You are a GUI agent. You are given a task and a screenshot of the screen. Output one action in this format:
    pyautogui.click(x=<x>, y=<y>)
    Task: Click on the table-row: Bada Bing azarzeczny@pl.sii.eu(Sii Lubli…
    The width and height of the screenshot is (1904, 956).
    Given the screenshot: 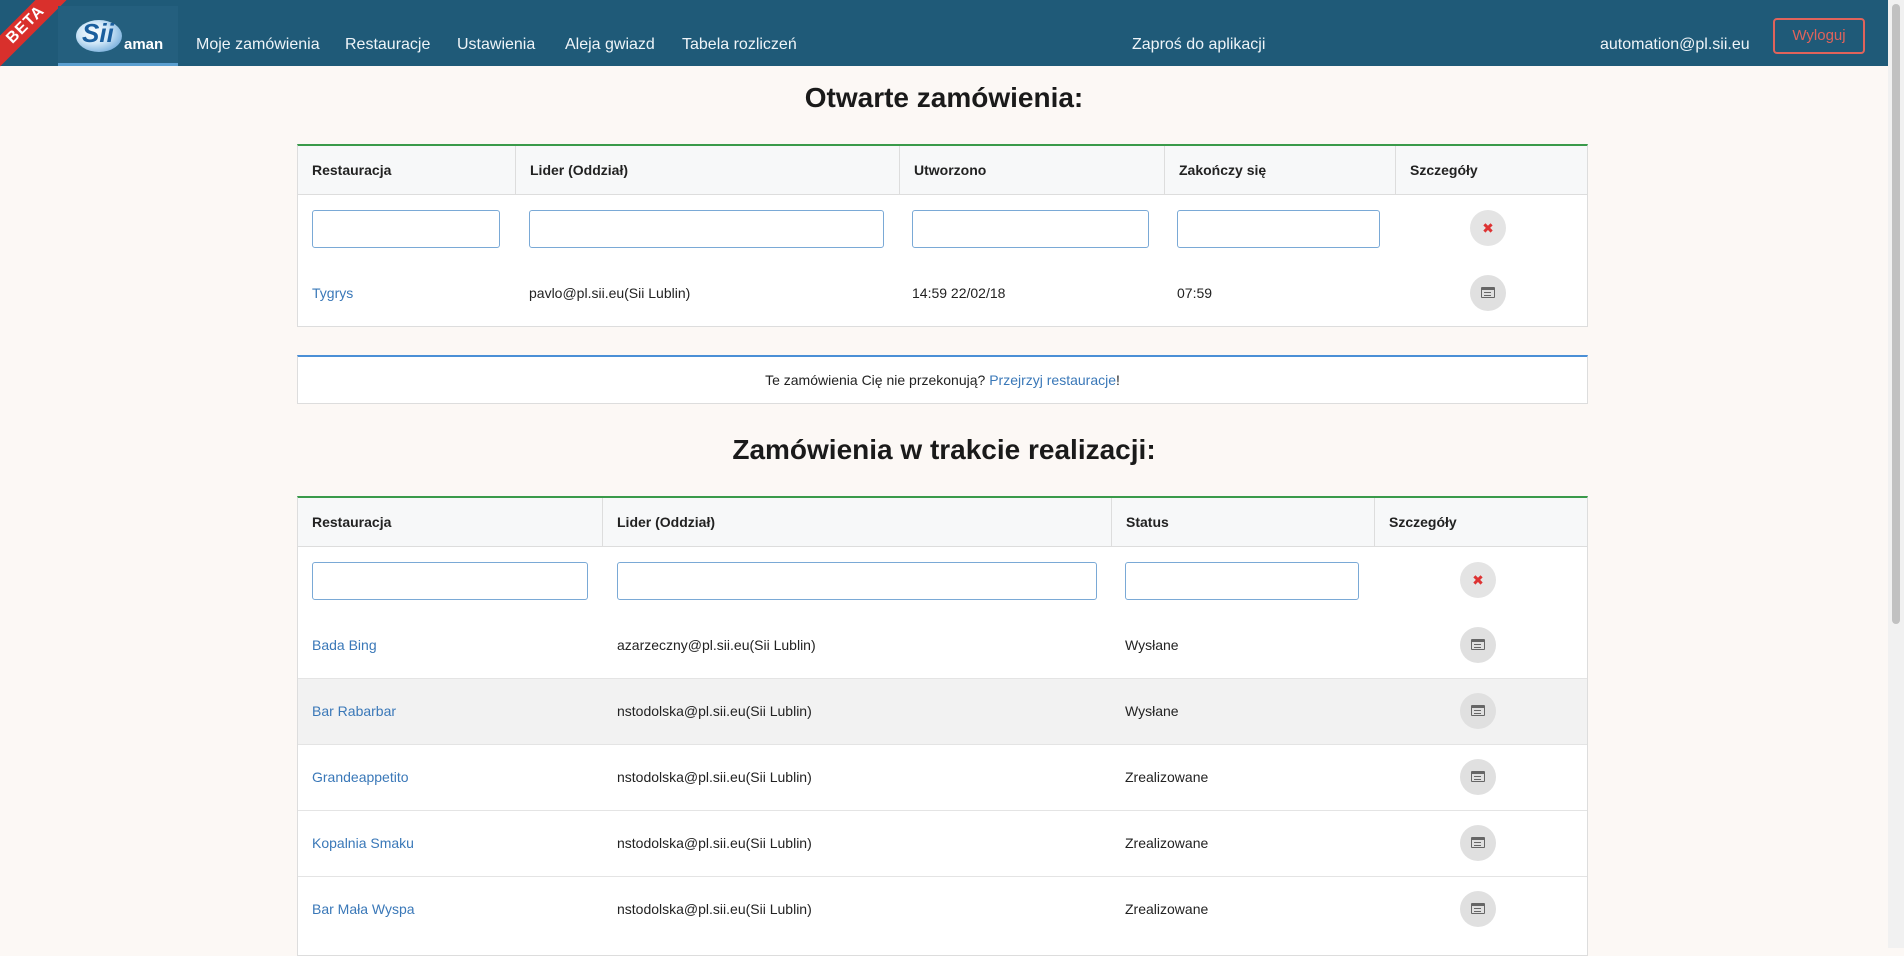 What is the action you would take?
    pyautogui.click(x=942, y=645)
    